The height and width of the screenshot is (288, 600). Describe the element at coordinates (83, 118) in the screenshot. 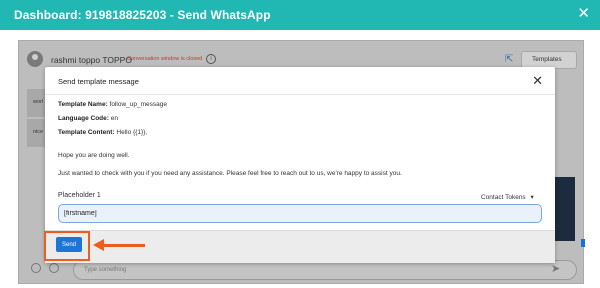

I see `language-code-label: Language Code:` at that location.